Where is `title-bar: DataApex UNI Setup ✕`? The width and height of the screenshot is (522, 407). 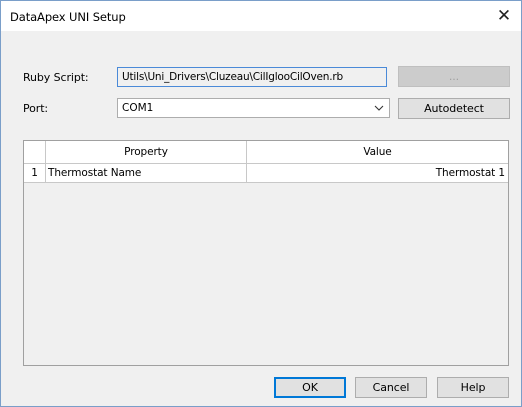 title-bar: DataApex UNI Setup ✕ is located at coordinates (261, 16).